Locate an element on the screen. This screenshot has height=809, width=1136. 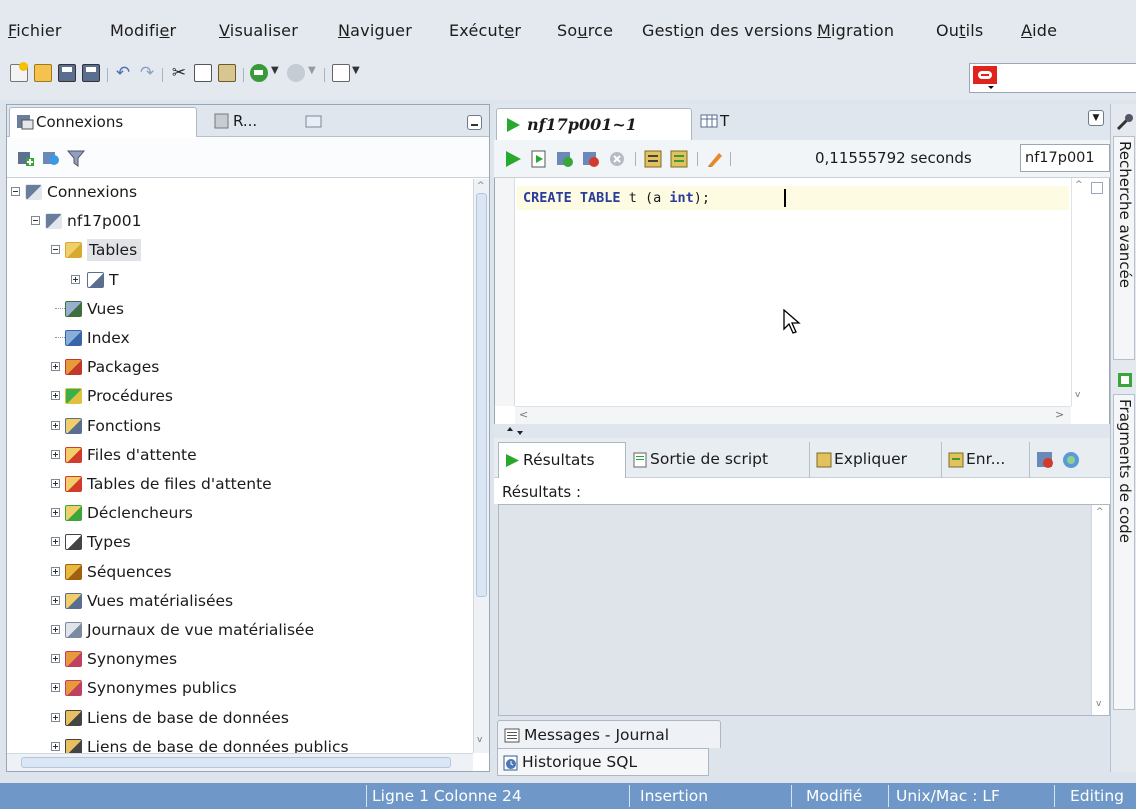
tree-item-tables-de-files-d-attente: Tables de files d'attente is located at coordinates (240, 485).